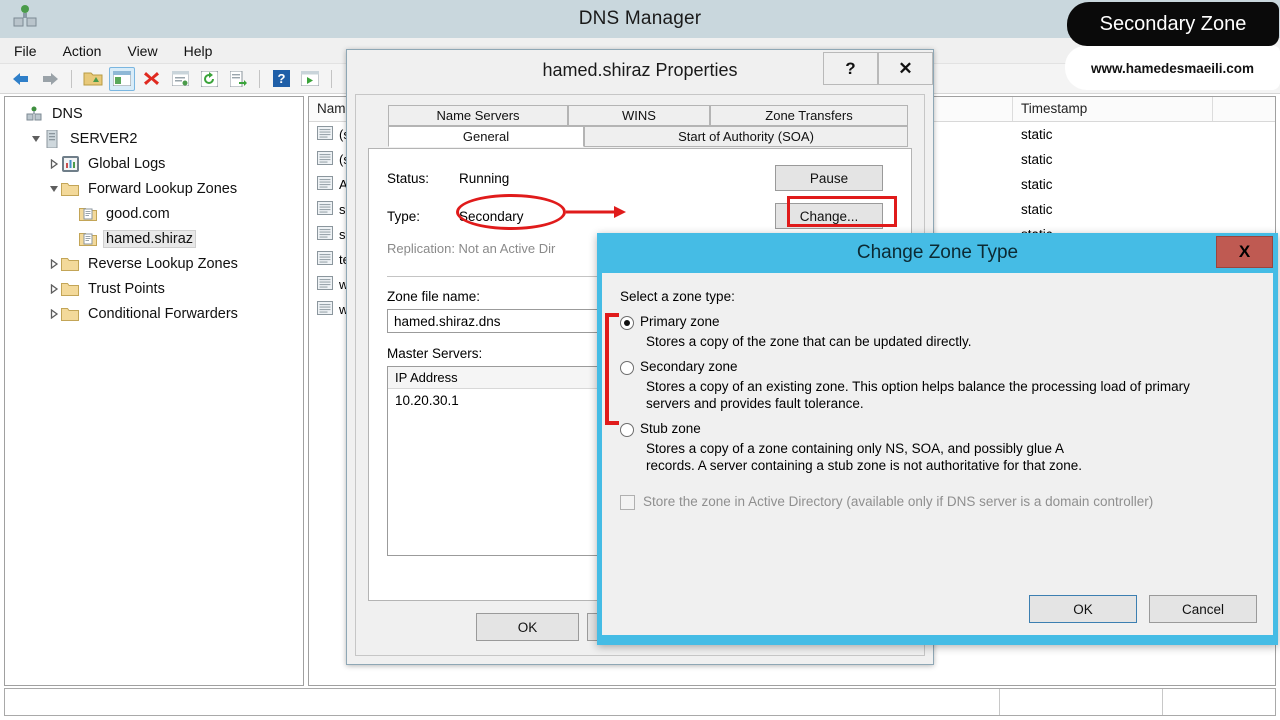 Image resolution: width=1280 pixels, height=720 pixels. Describe the element at coordinates (640, 18) in the screenshot. I see `page-title: DNS Manager` at that location.